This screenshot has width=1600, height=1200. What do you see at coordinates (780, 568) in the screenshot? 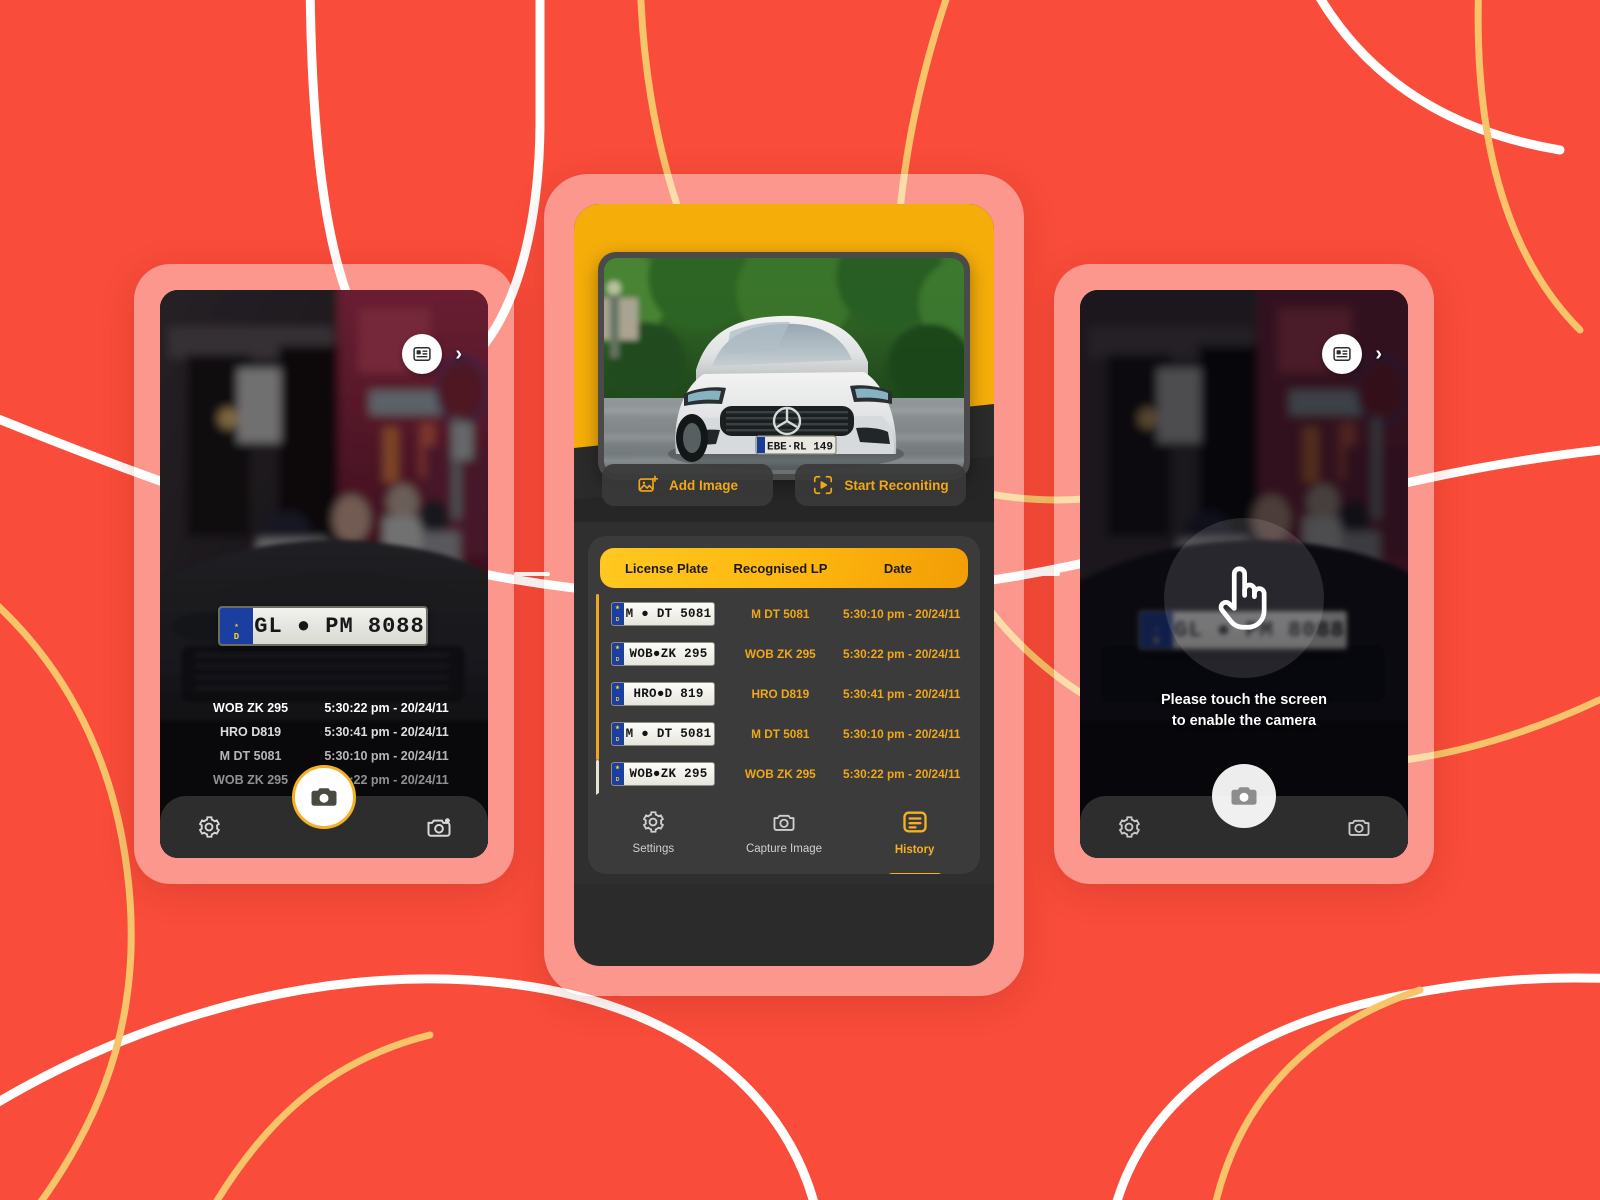
I see `column-recognised-lp: Recognised LP` at bounding box center [780, 568].